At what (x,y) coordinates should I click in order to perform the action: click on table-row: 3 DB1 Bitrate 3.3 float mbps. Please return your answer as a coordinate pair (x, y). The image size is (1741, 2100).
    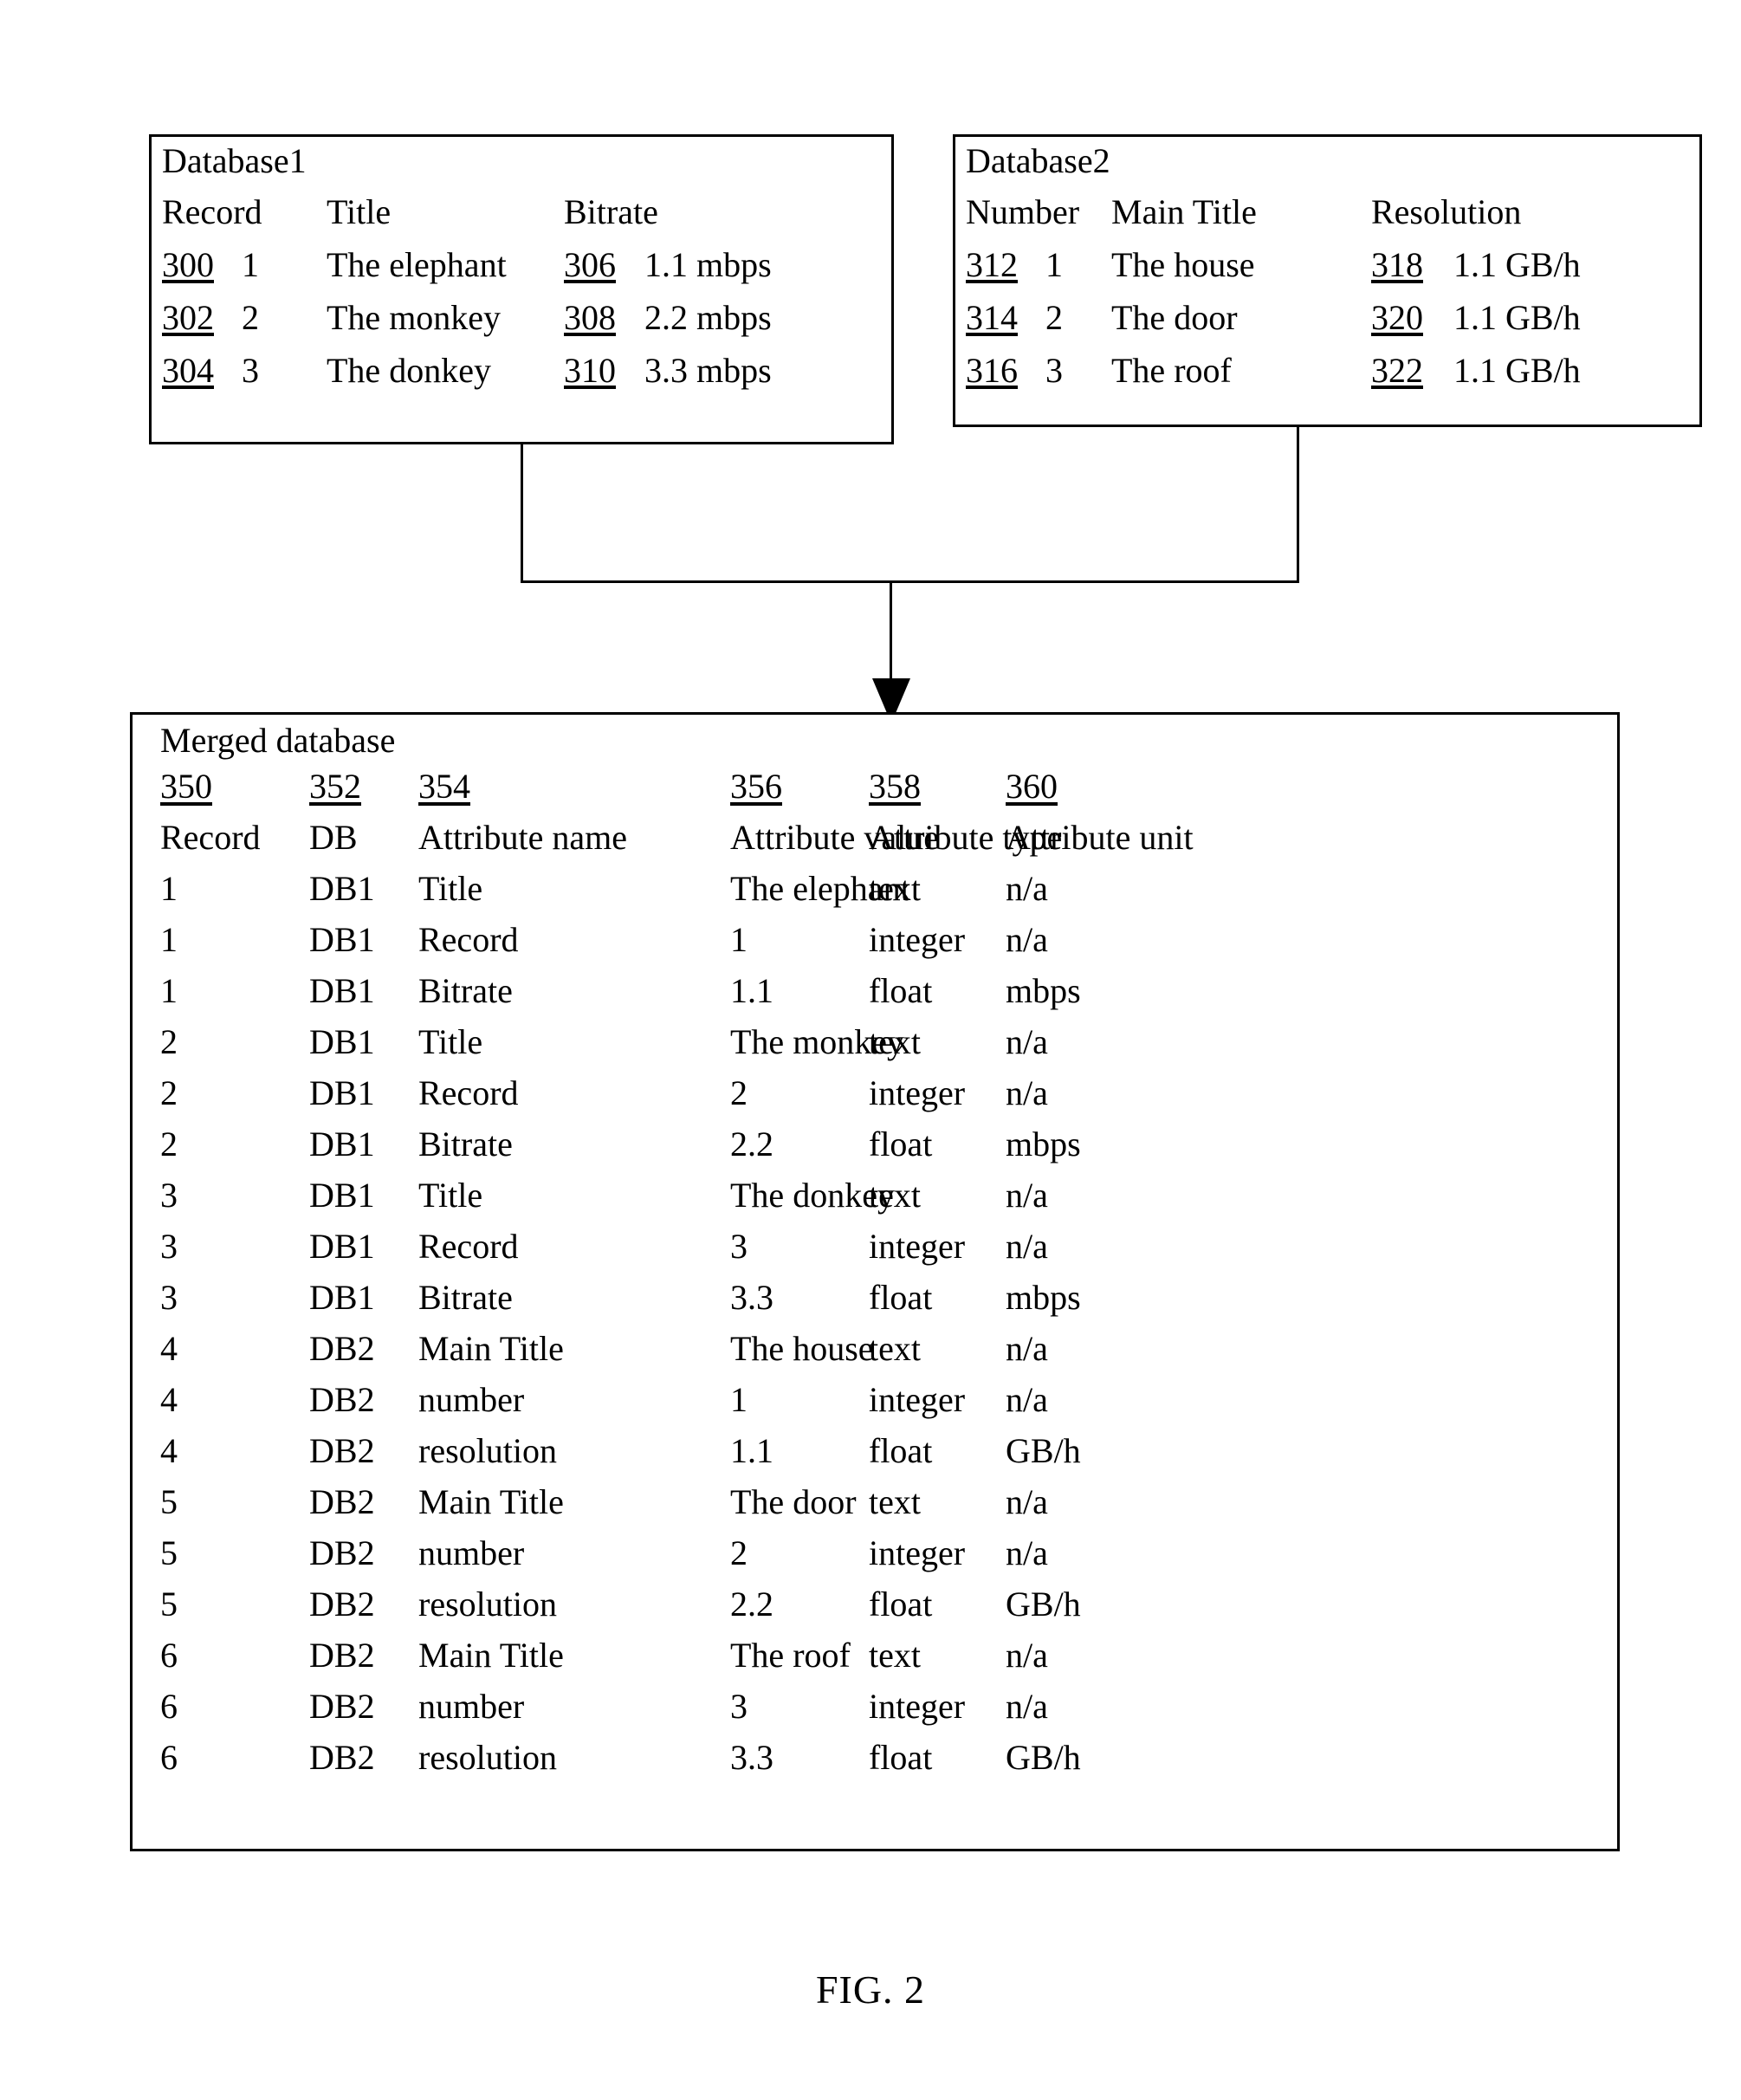
    Looking at the image, I should click on (885, 1297).